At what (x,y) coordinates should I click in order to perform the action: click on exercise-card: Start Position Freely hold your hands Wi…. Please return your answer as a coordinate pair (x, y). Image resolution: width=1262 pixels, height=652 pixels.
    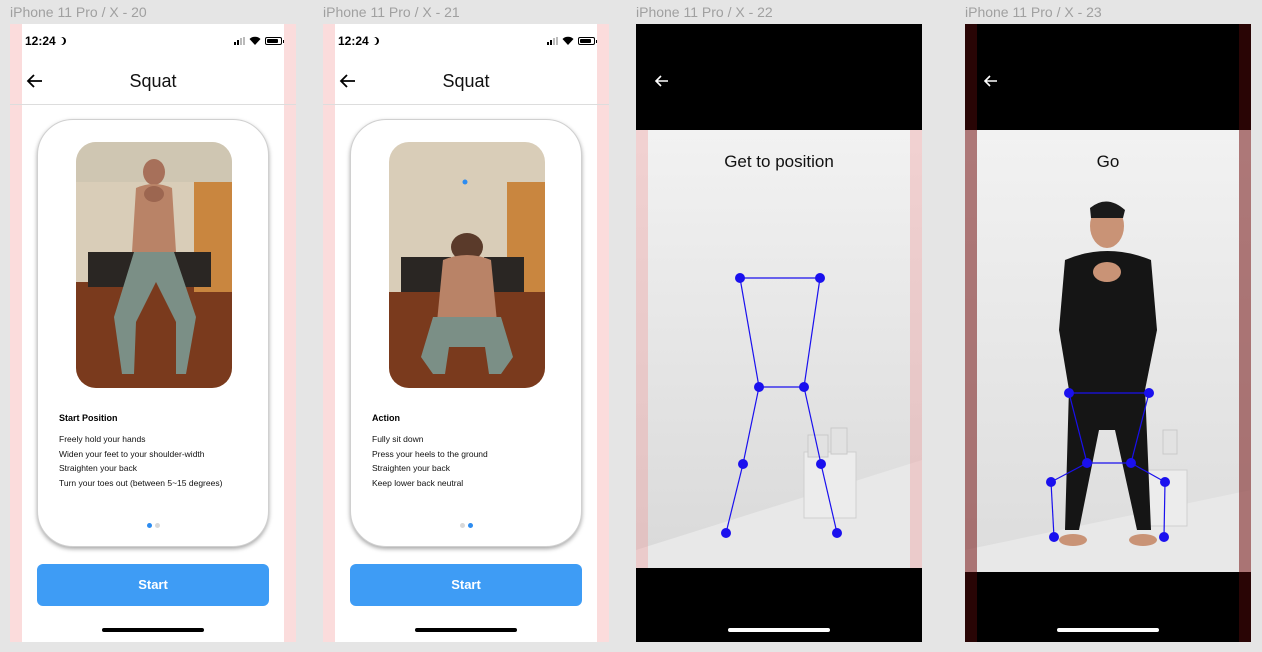
    Looking at the image, I should click on (153, 333).